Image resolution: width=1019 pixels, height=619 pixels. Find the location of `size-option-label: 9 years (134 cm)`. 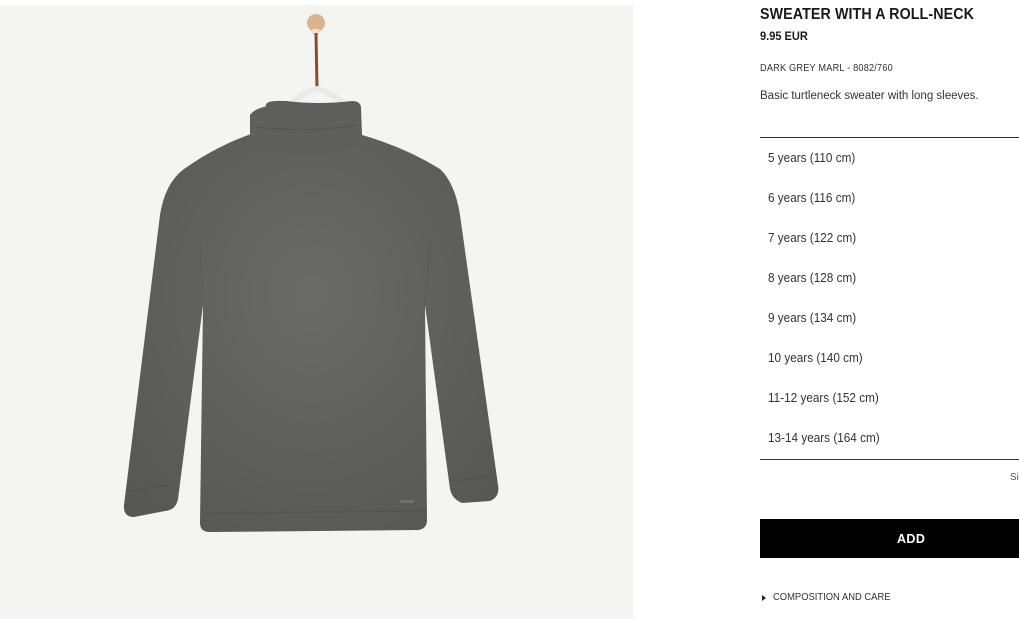

size-option-label: 9 years (134 cm) is located at coordinates (812, 318).